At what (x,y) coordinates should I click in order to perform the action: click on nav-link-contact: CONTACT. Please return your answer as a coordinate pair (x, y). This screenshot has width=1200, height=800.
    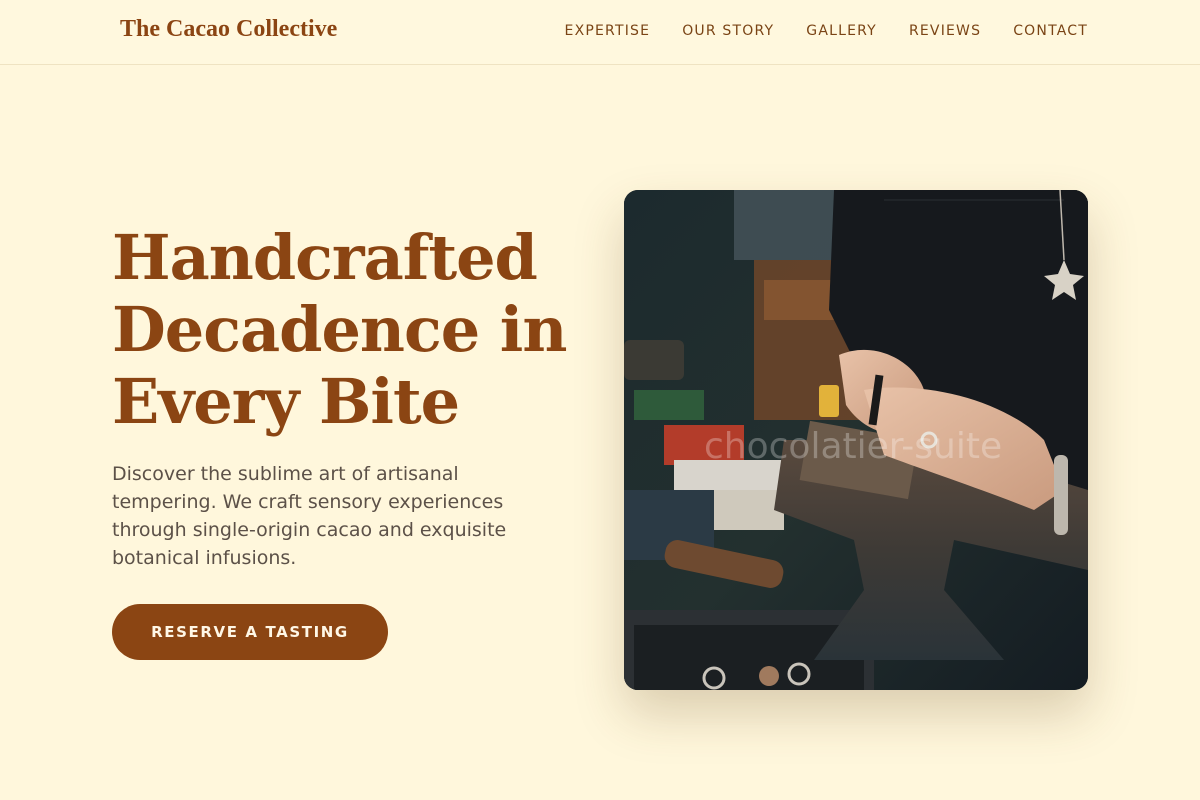
    Looking at the image, I should click on (1050, 31).